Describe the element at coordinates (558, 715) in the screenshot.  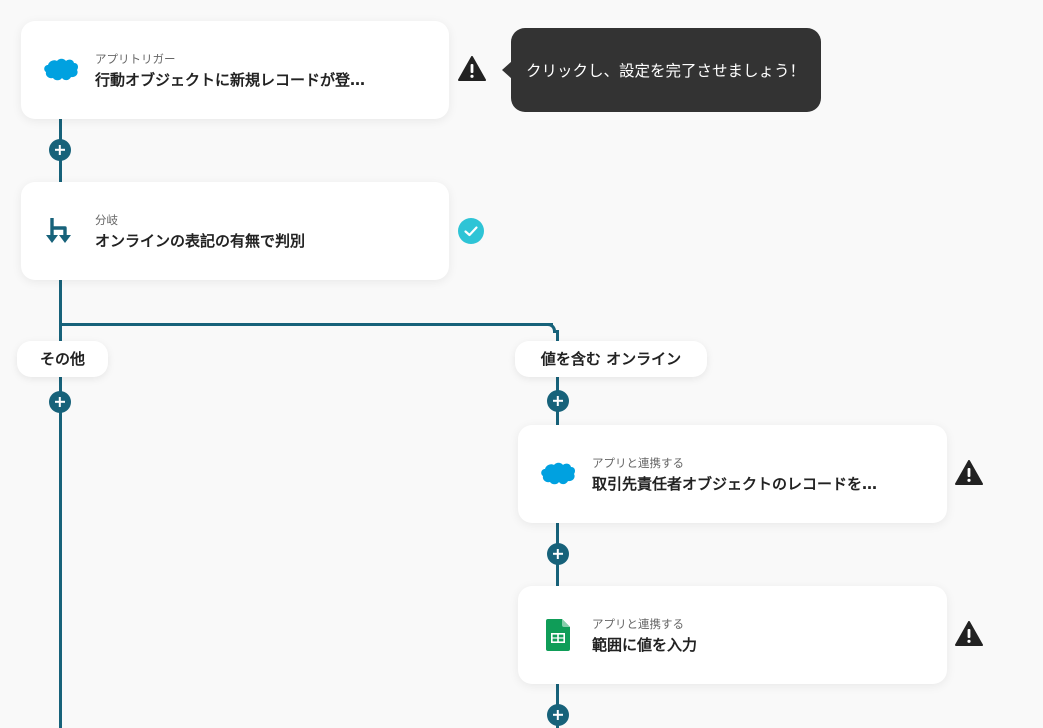
I see `add-step-button-right-bottom` at that location.